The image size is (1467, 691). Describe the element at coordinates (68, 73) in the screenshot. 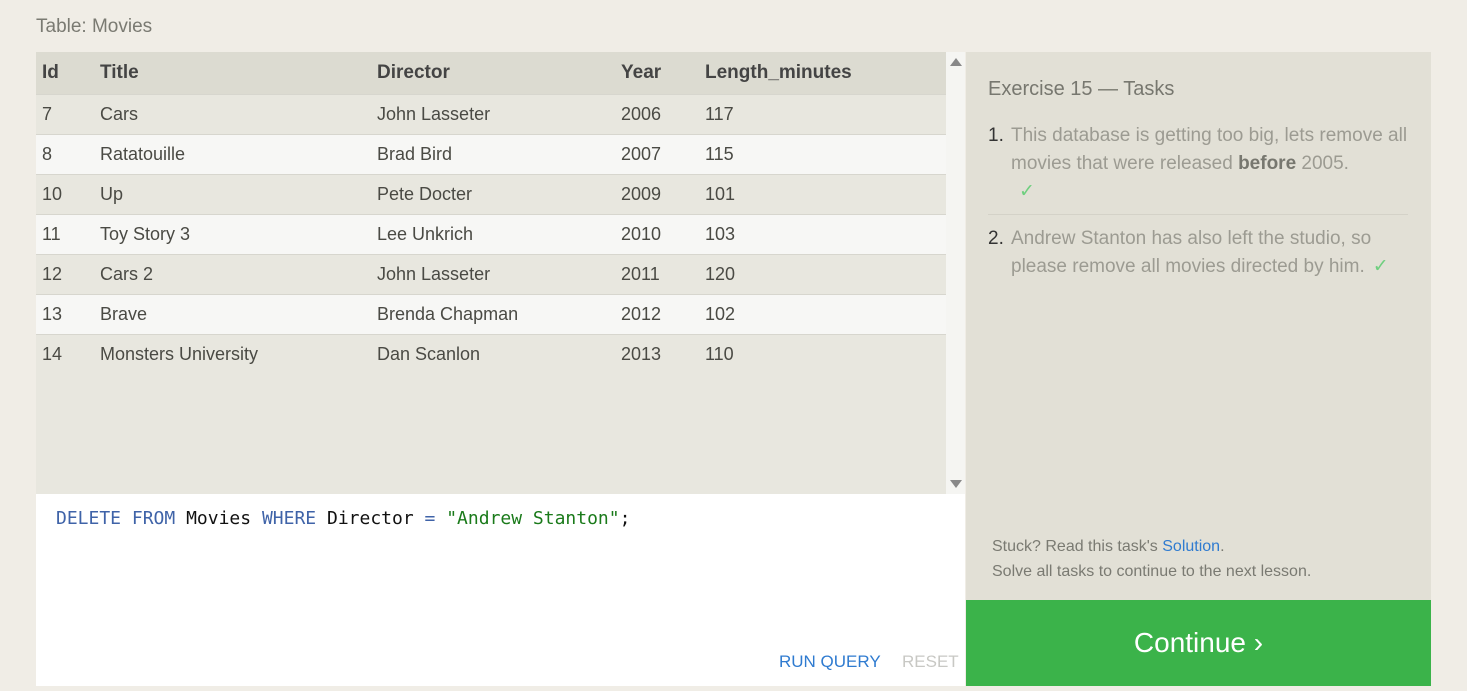

I see `column-header-id: Id` at that location.